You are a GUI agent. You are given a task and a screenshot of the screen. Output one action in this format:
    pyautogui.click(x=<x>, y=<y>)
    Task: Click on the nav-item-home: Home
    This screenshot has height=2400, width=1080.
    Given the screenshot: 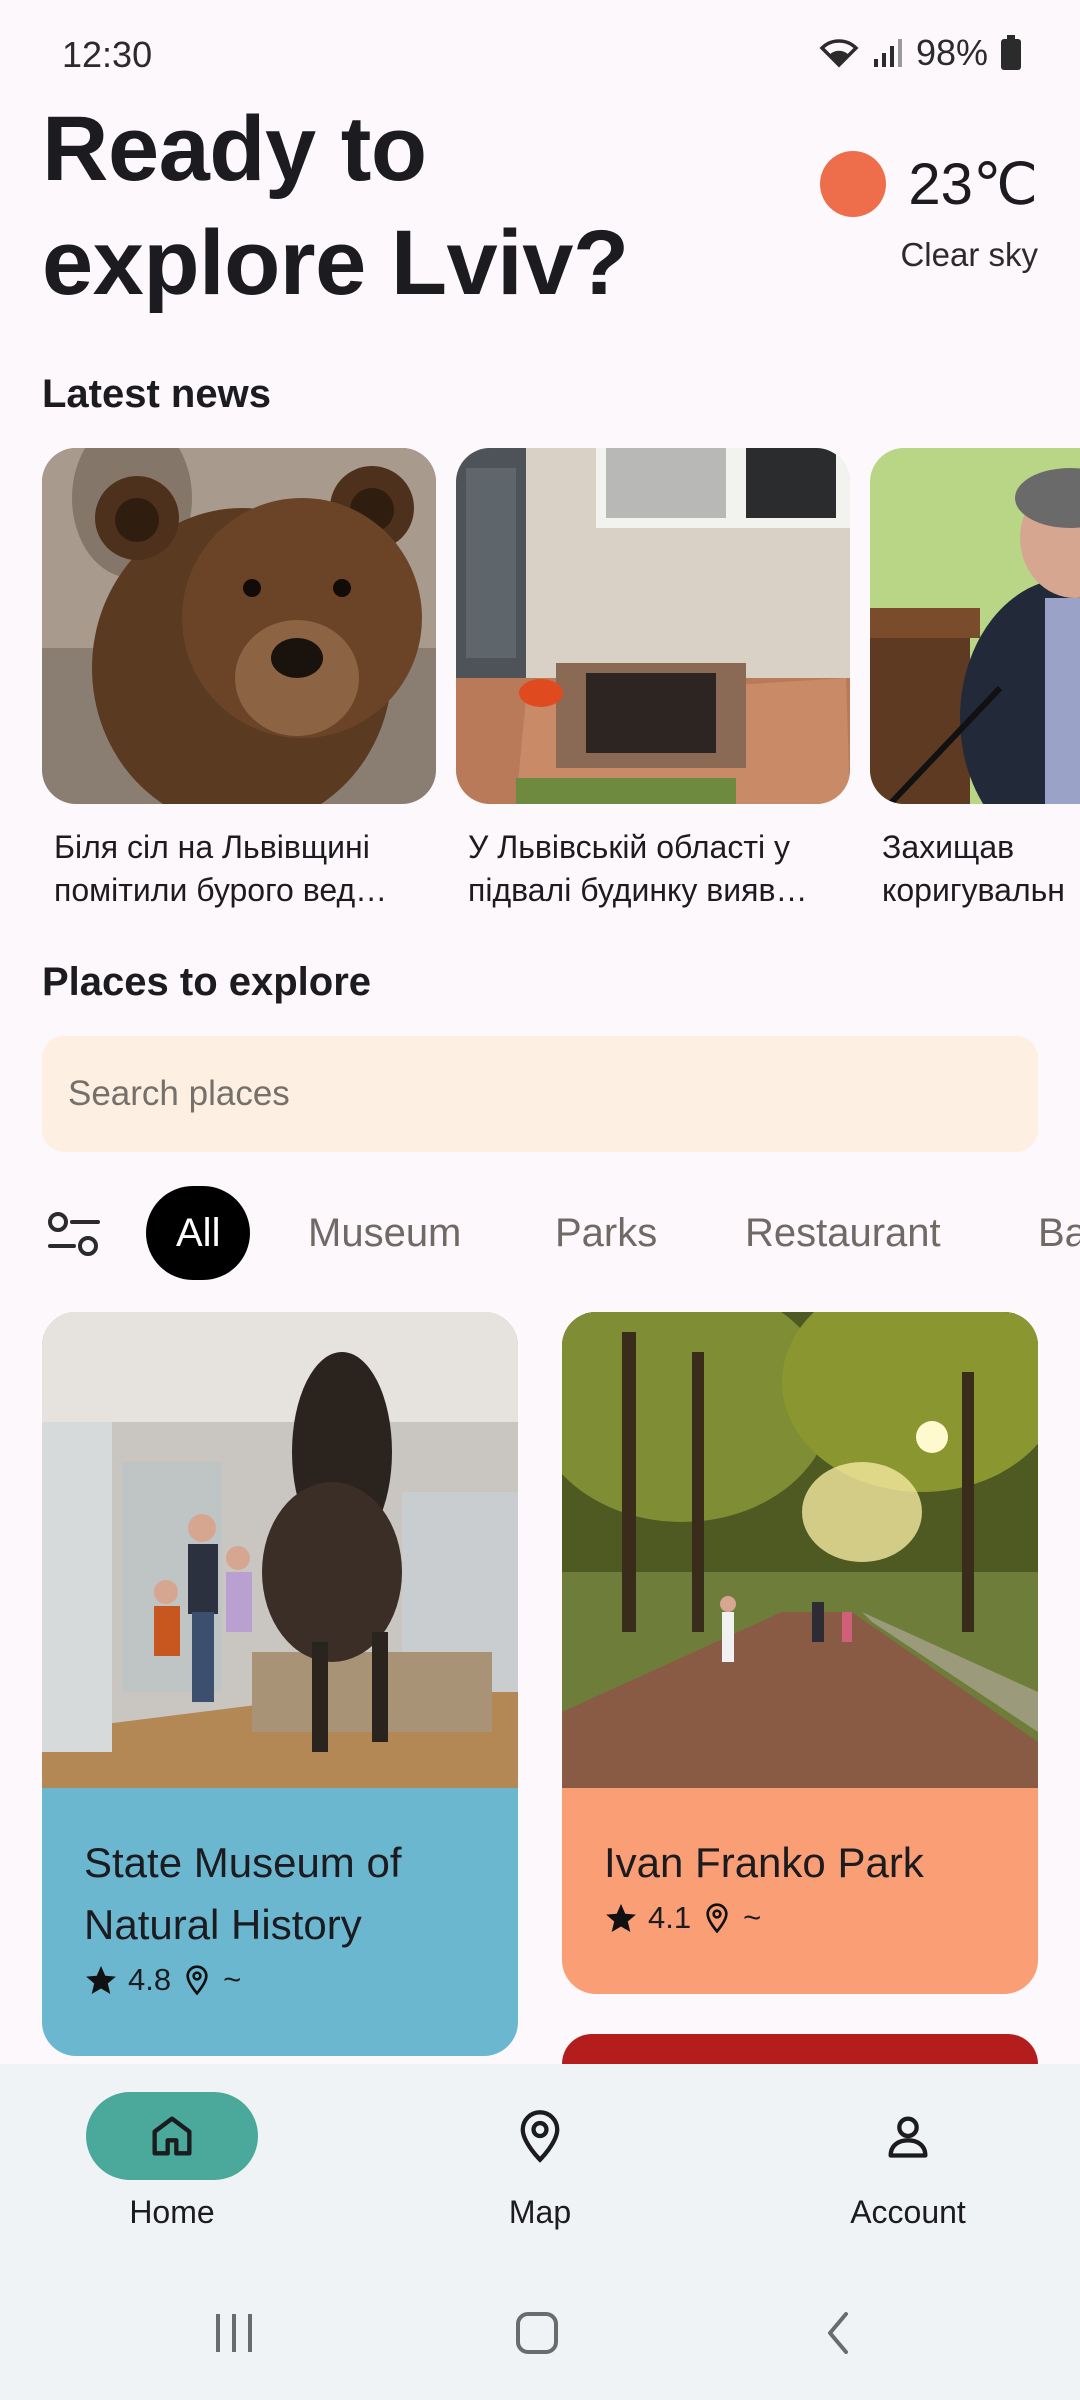 What is the action you would take?
    pyautogui.click(x=172, y=2161)
    